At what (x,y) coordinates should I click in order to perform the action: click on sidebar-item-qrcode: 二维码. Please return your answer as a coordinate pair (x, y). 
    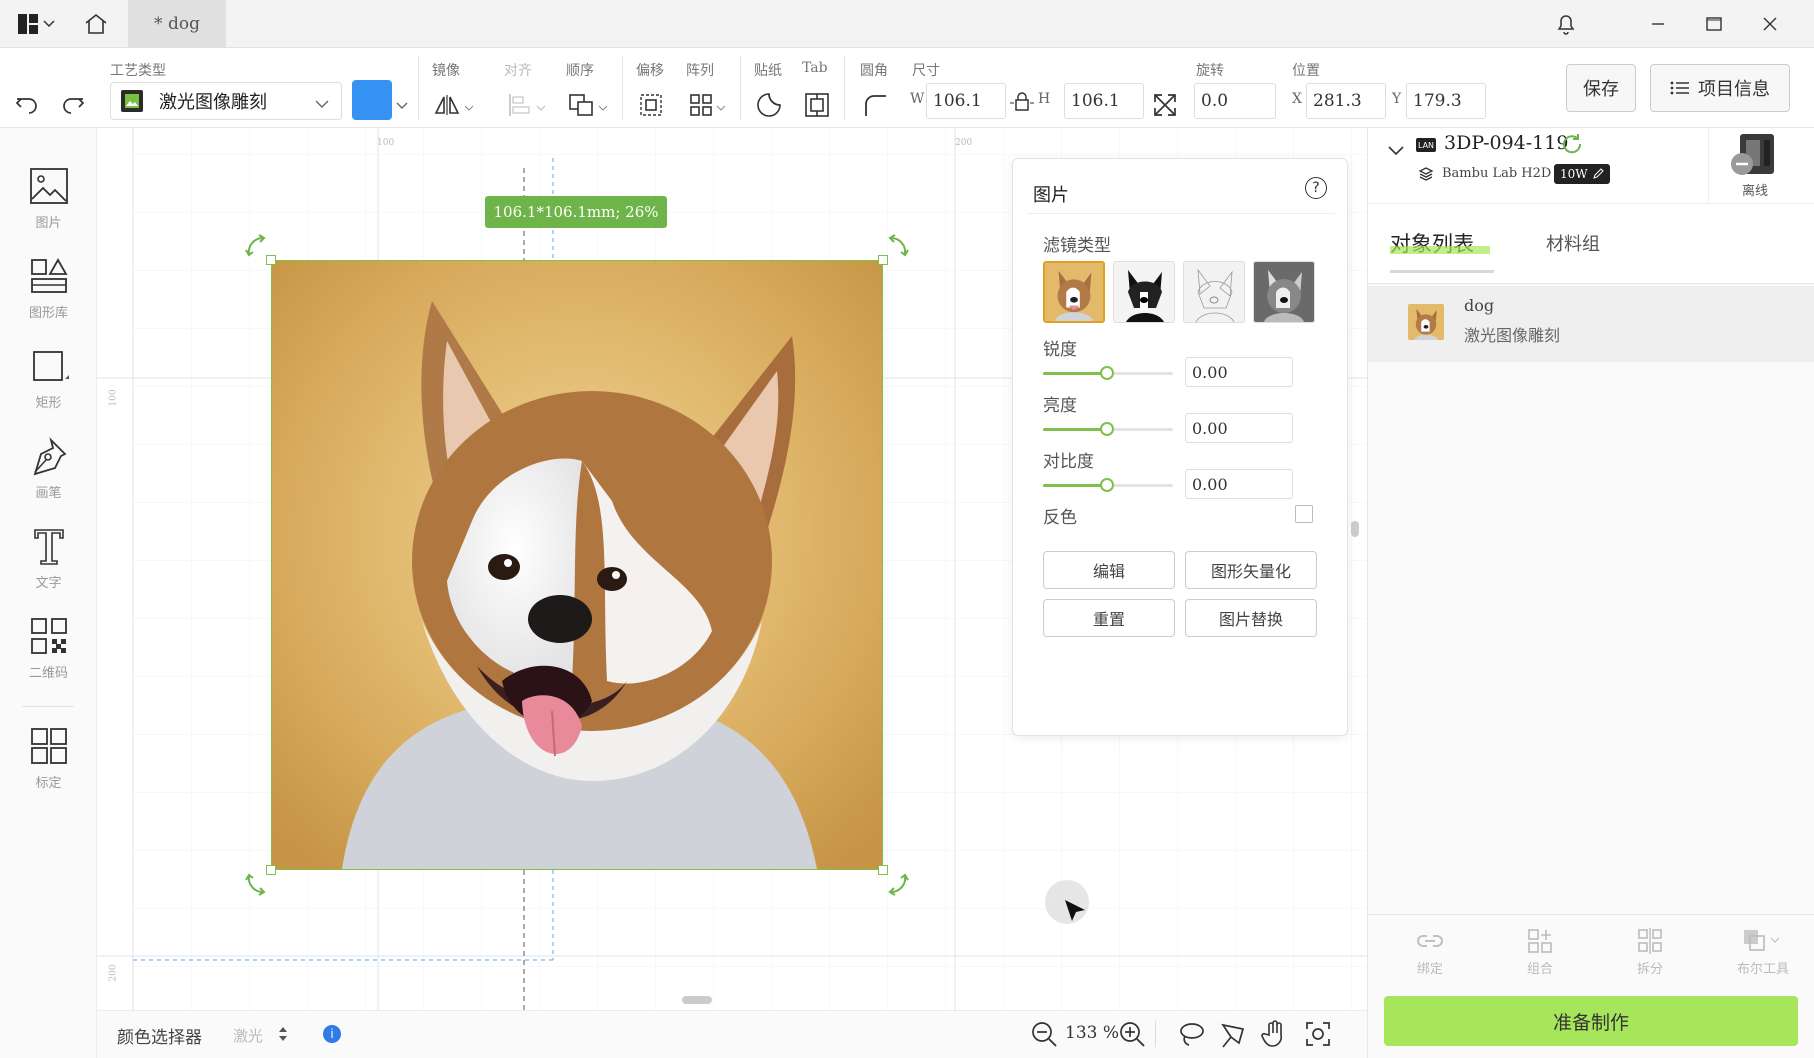
    Looking at the image, I should click on (48, 653).